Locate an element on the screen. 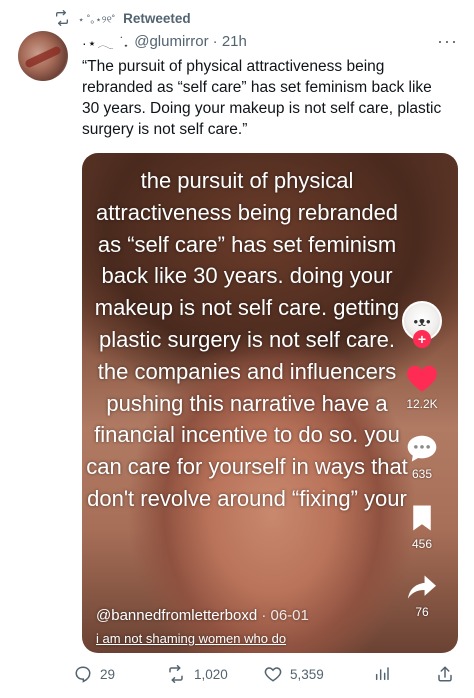 The height and width of the screenshot is (698, 474). share-action: 76 is located at coordinates (422, 596).